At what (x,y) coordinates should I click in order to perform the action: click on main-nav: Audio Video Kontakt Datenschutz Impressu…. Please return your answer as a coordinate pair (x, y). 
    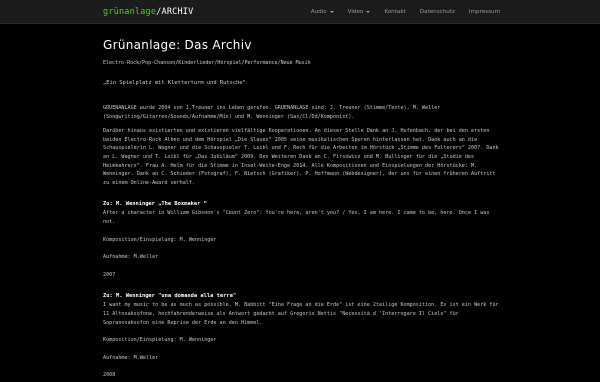
    Looking at the image, I should click on (405, 12).